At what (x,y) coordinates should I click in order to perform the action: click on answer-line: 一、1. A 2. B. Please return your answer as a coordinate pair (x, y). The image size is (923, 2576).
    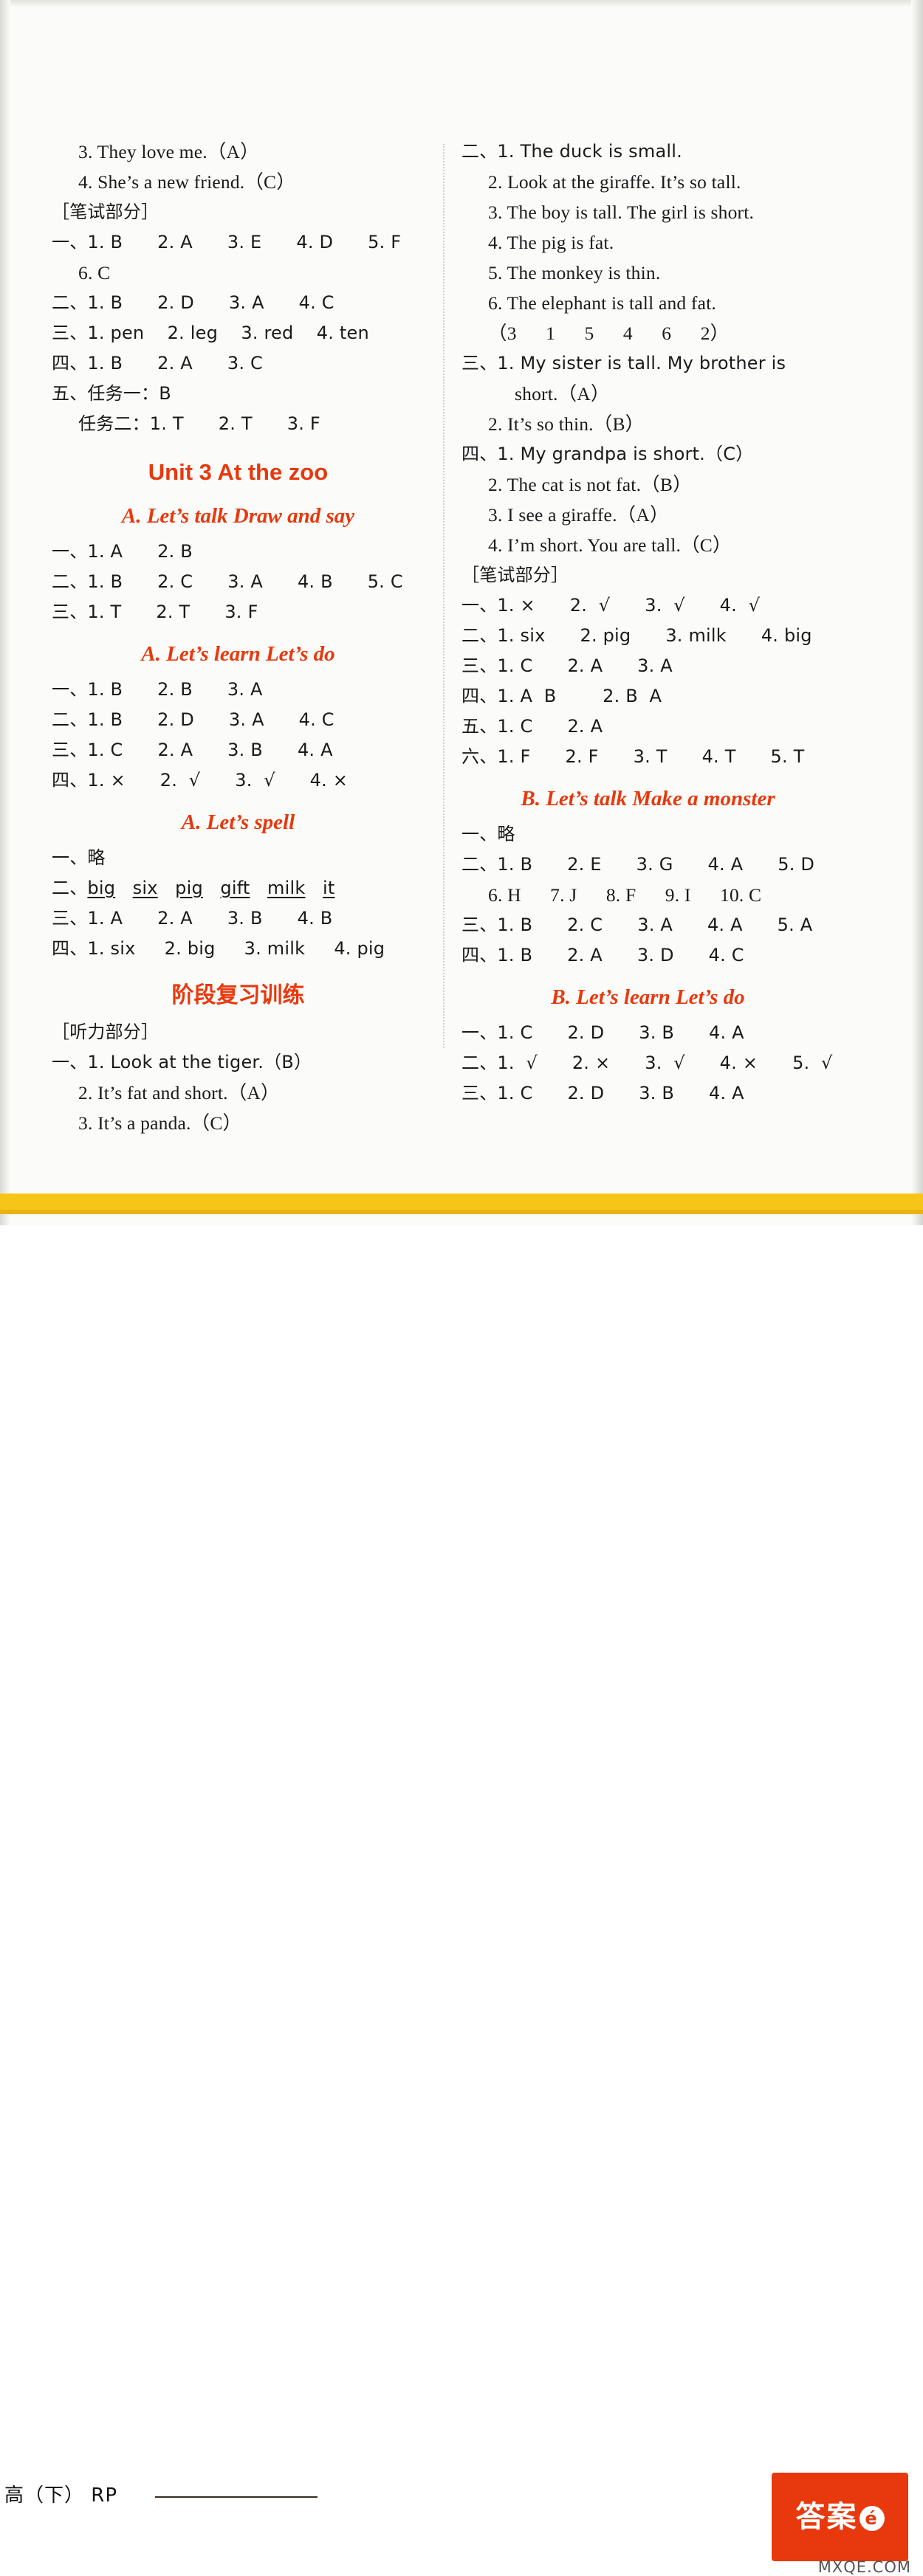
    Looking at the image, I should click on (122, 552).